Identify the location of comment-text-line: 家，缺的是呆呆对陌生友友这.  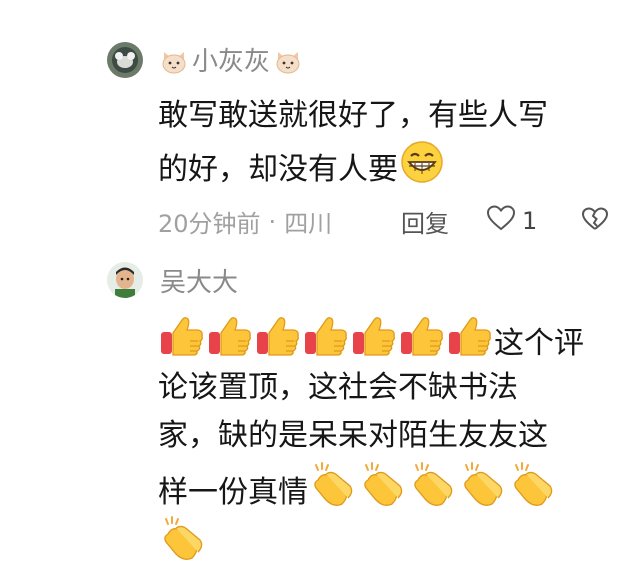
(353, 435).